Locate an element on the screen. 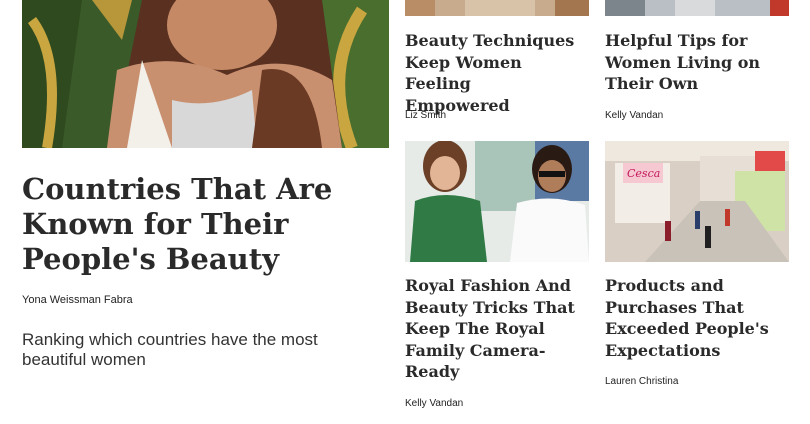 The height and width of the screenshot is (424, 810). card-author-beauty-techniques: Liz Smith is located at coordinates (425, 115).